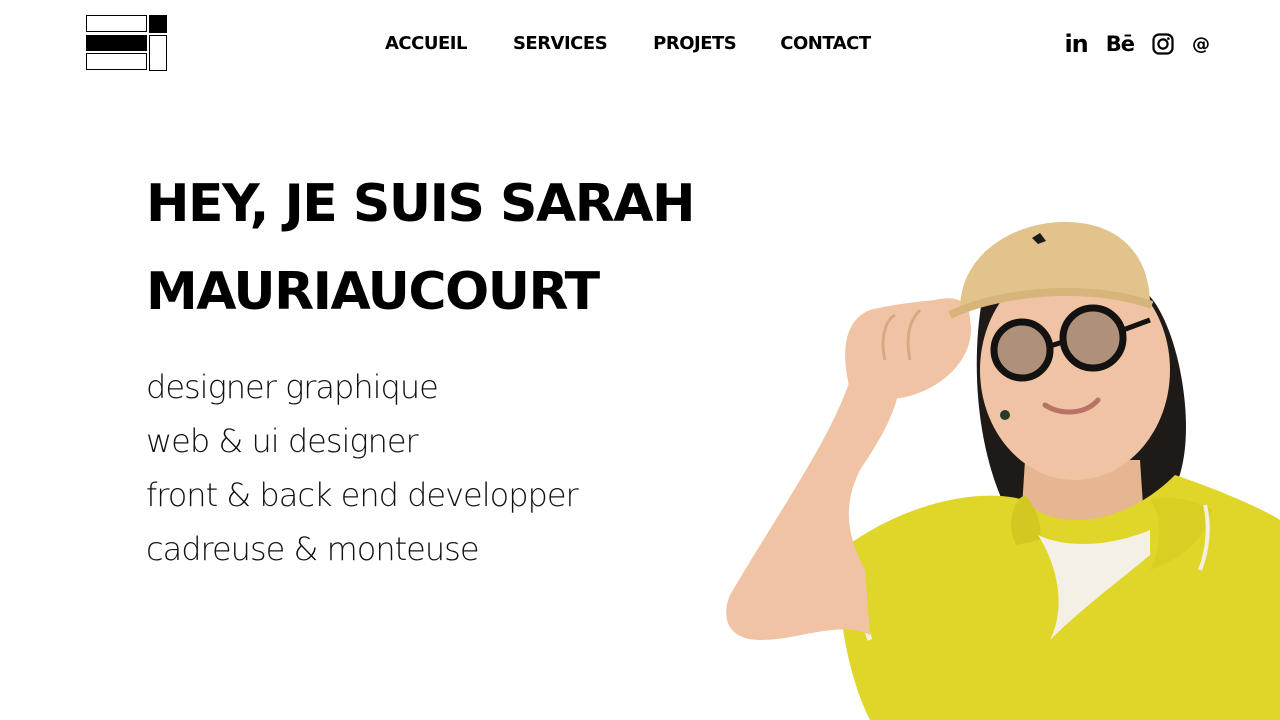 The height and width of the screenshot is (720, 1280). I want to click on instagram-icon, so click(1163, 44).